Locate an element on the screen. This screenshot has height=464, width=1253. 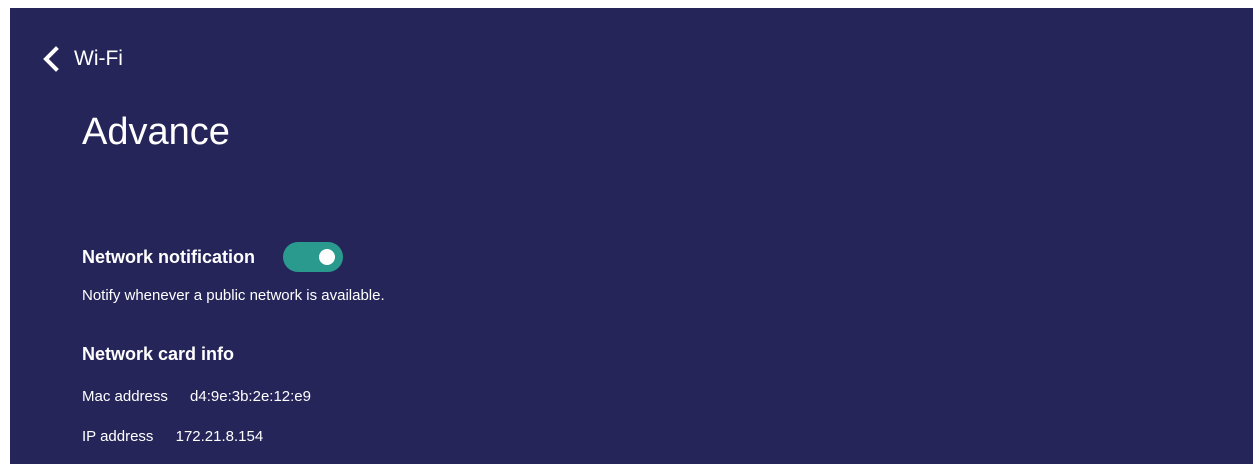
mac-address-value: d4:9e:3b:2e:12:e9 is located at coordinates (250, 396).